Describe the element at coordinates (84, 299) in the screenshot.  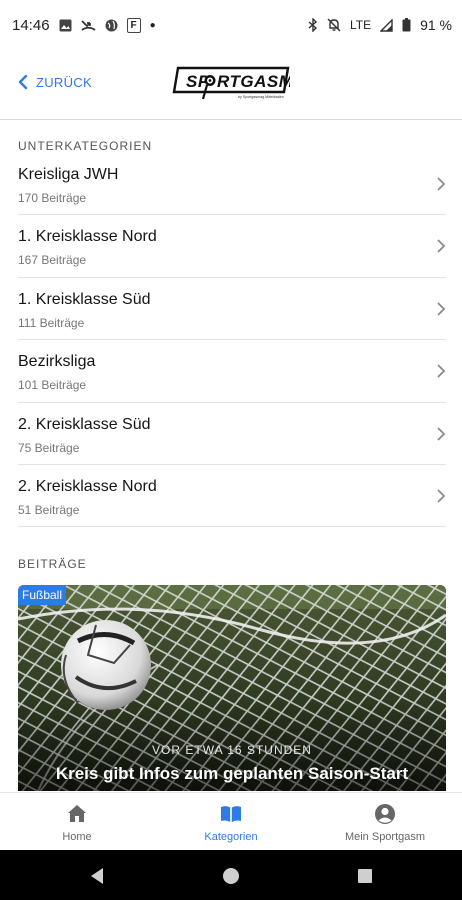
I see `subcategory-title: 1. Kreisklasse Süd` at that location.